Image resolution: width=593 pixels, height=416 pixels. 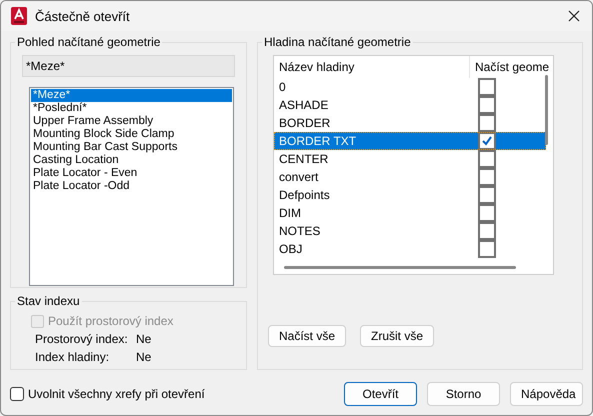 What do you see at coordinates (304, 105) in the screenshot?
I see `table-cell-text: ASHADE` at bounding box center [304, 105].